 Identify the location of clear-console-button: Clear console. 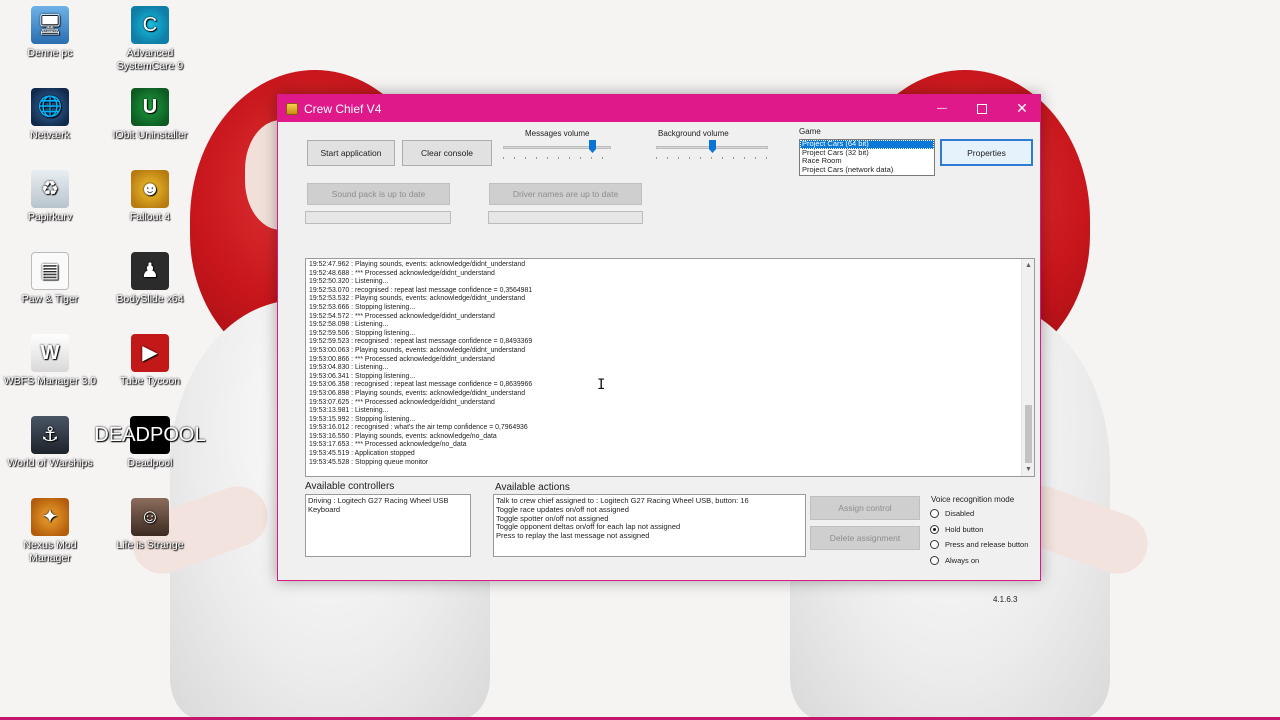
(447, 153).